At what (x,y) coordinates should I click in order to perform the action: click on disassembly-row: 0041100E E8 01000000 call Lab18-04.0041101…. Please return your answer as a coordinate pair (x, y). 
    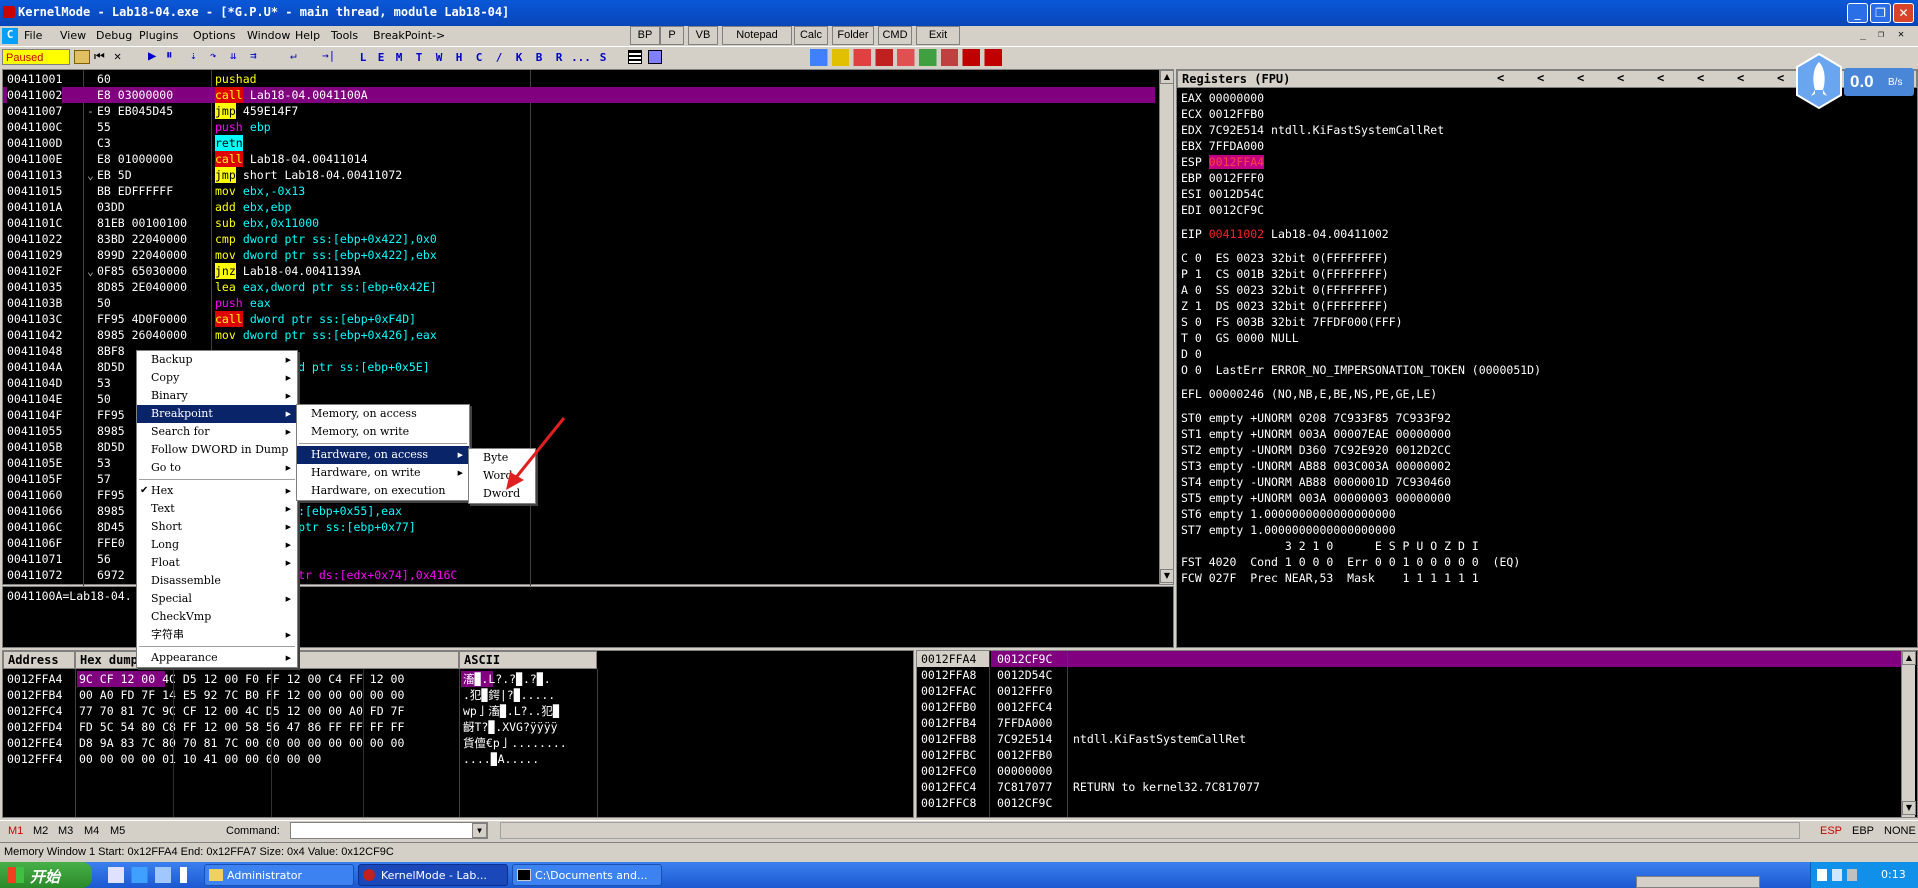
    Looking at the image, I should click on (579, 159).